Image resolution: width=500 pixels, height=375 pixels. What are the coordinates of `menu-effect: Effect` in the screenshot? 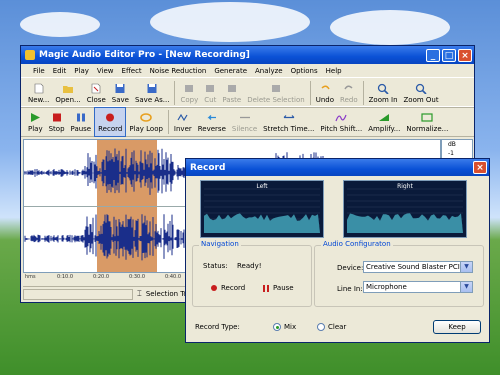 It's located at (132, 71).